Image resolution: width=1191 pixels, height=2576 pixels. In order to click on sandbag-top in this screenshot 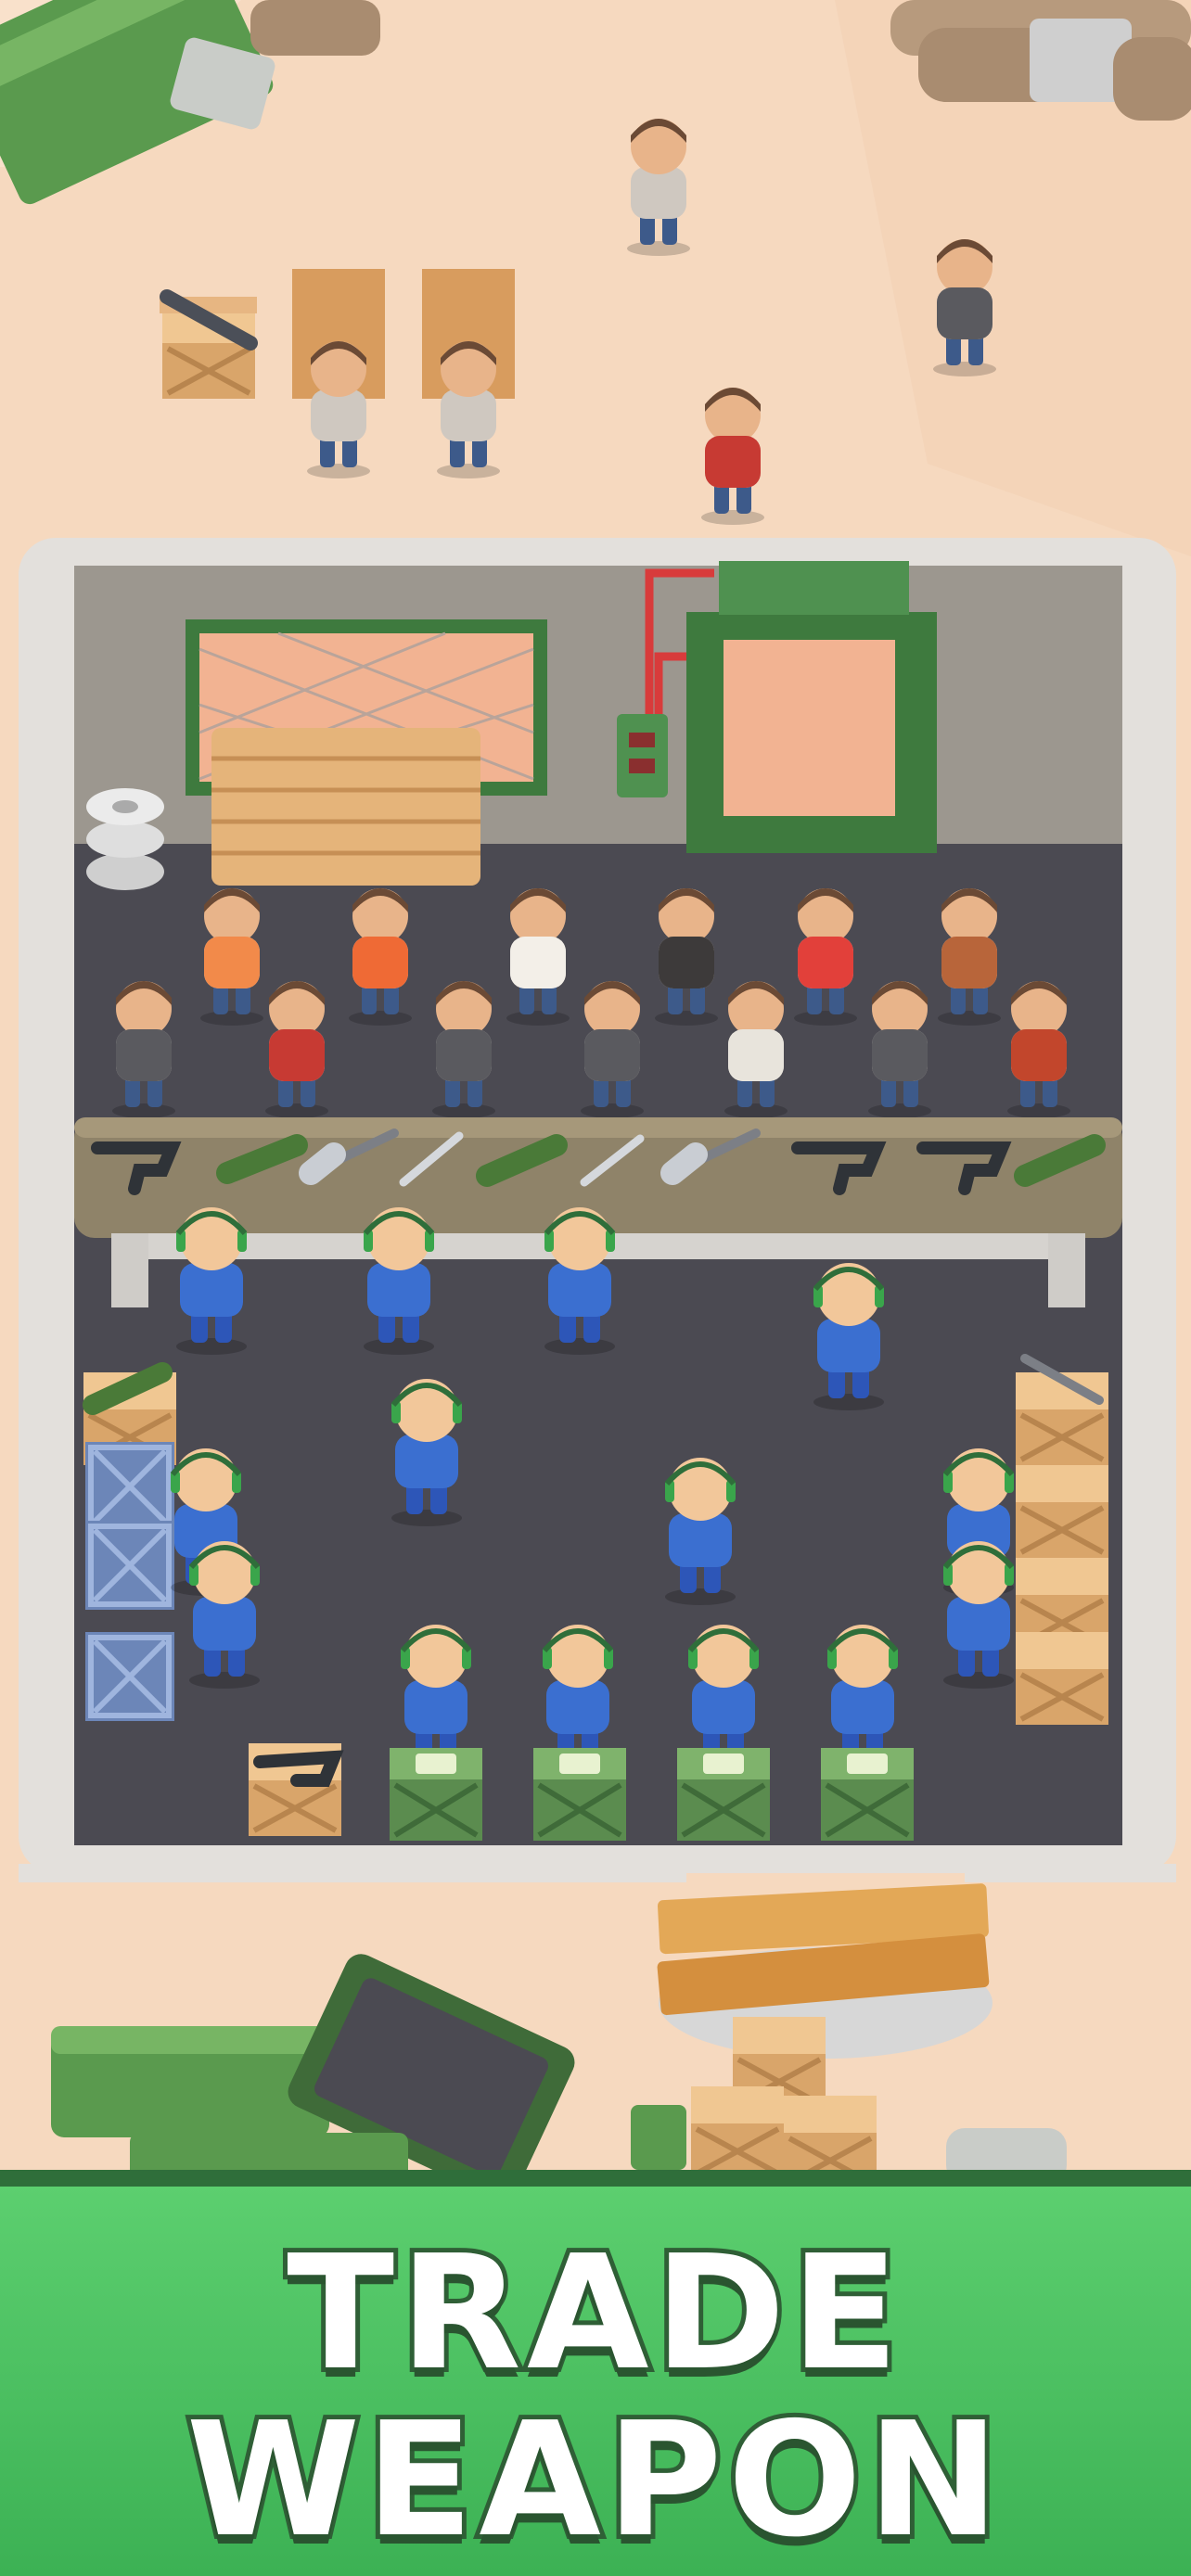, I will do `click(315, 28)`.